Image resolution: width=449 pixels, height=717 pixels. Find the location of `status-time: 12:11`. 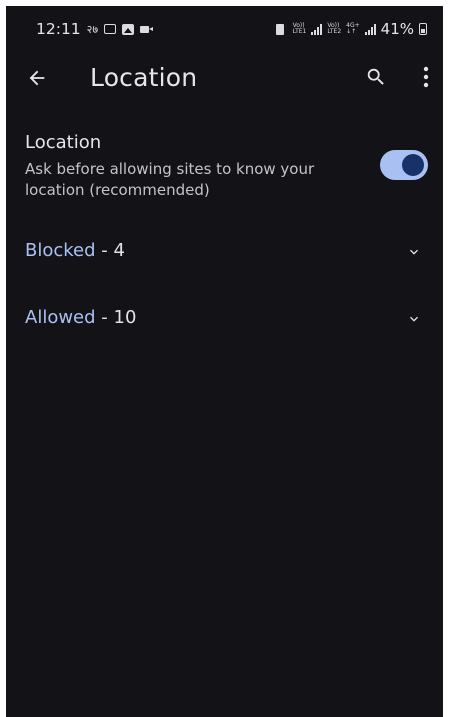

status-time: 12:11 is located at coordinates (58, 29).